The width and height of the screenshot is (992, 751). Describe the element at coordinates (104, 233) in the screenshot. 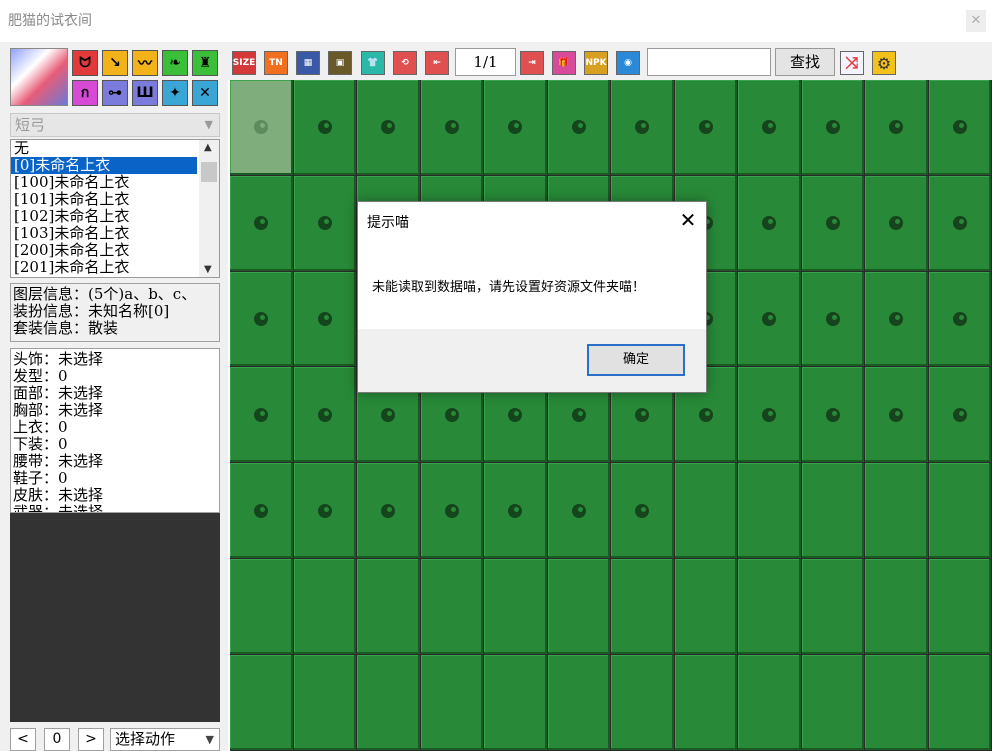

I see `list-item: [103]未命名上衣` at that location.